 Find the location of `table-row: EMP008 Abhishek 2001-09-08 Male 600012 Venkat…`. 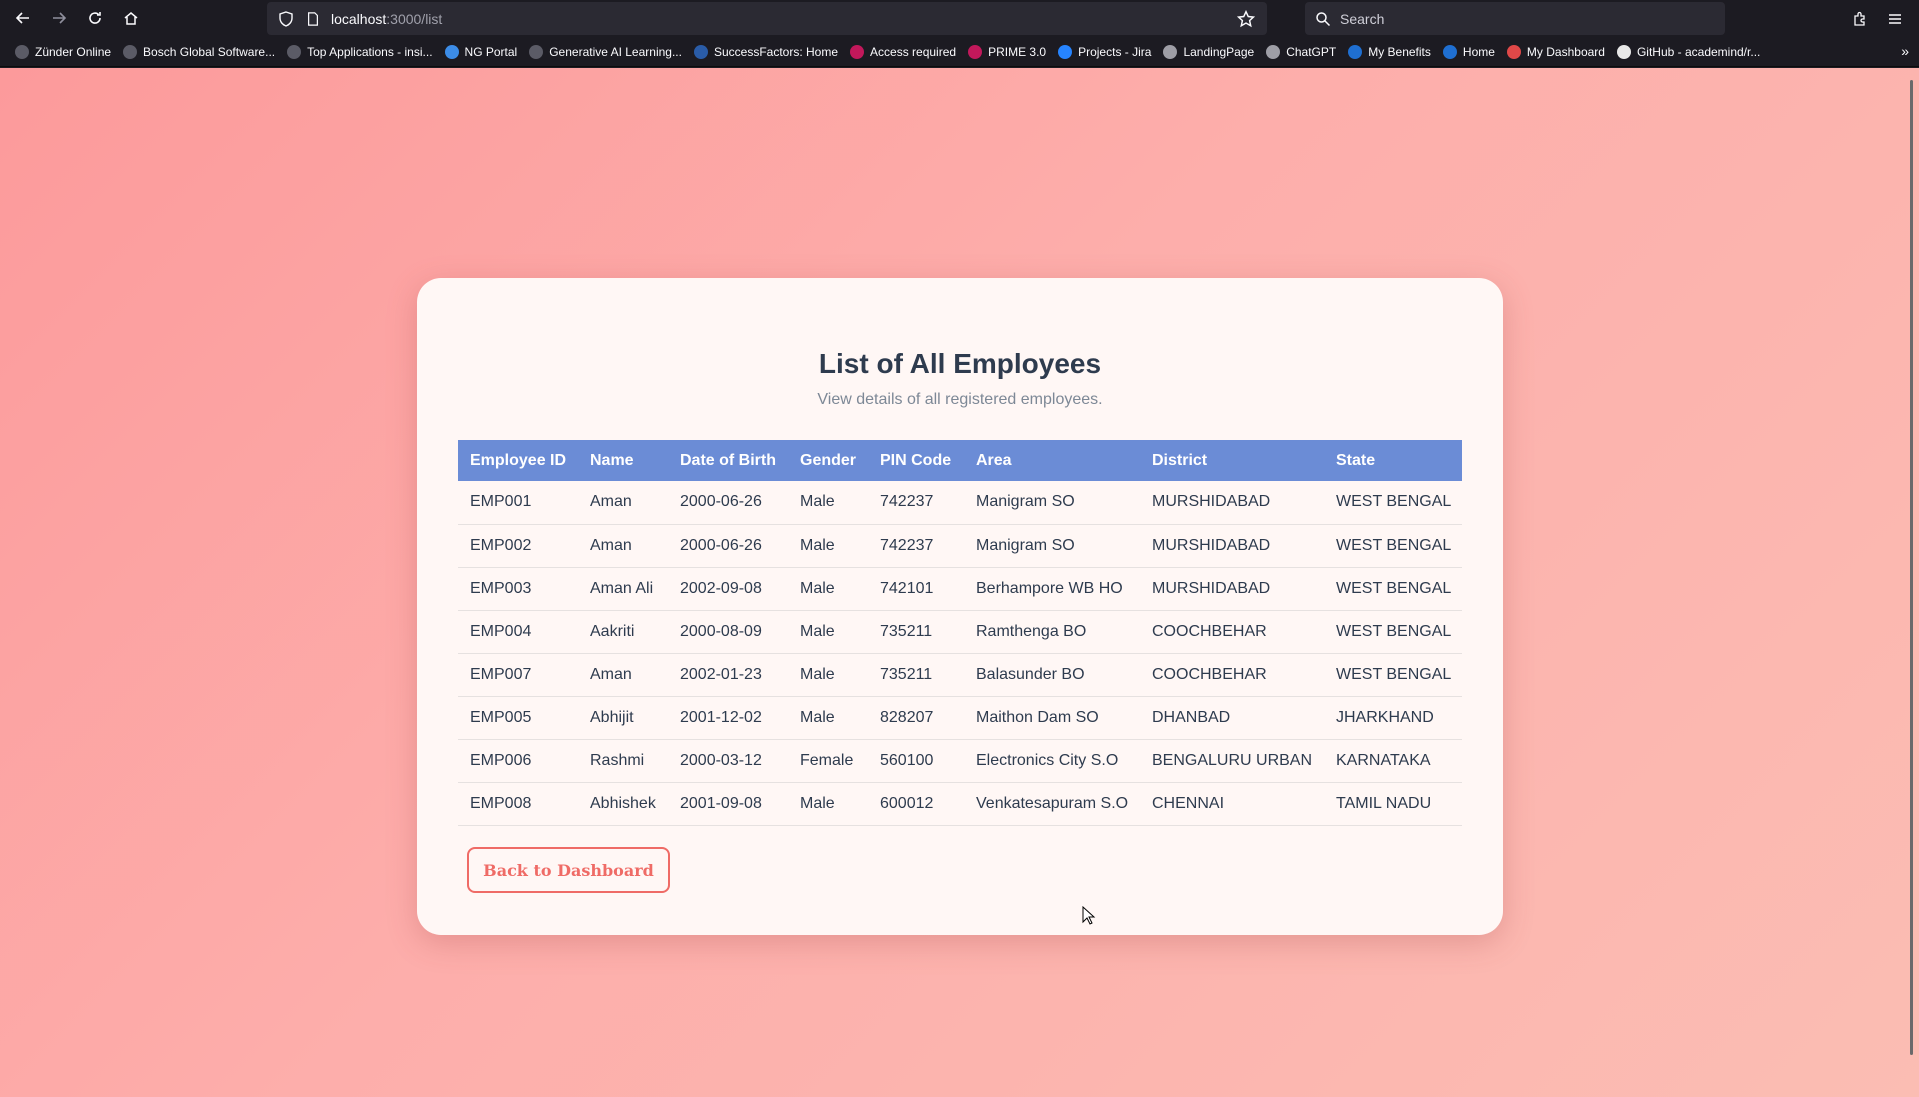

table-row: EMP008 Abhishek 2001-09-08 Male 600012 Venkat… is located at coordinates (960, 804).